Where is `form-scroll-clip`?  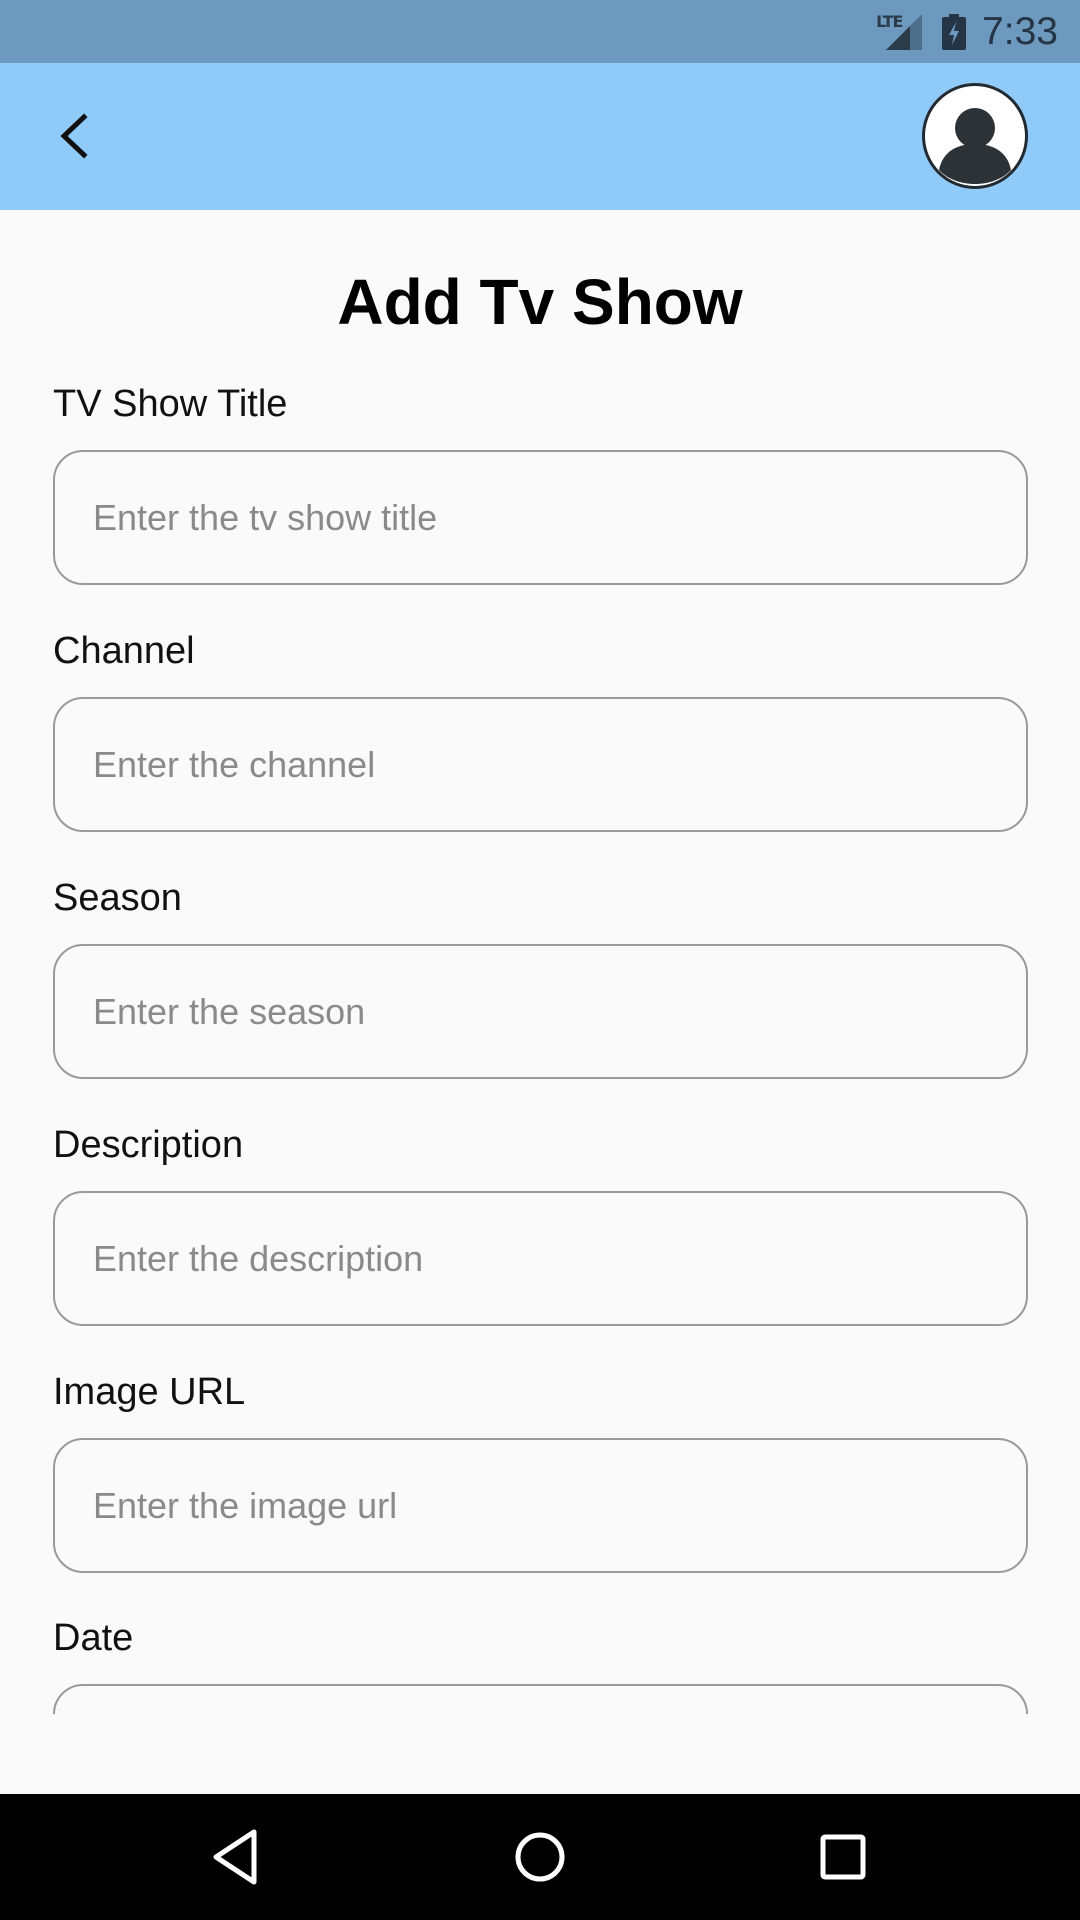 form-scroll-clip is located at coordinates (540, 1687).